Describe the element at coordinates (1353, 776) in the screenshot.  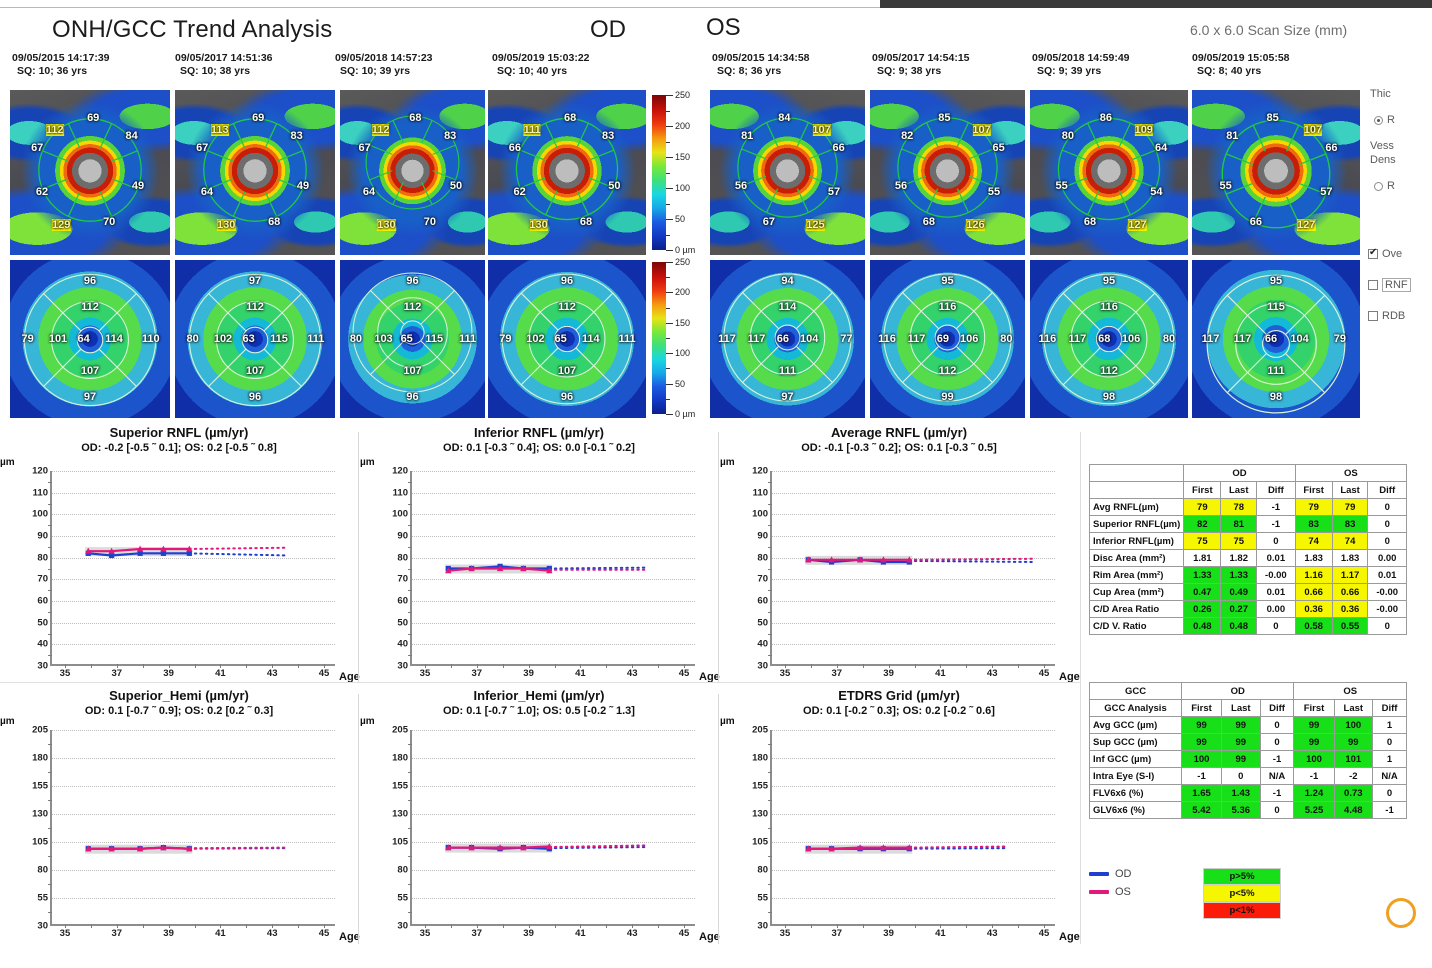
I see `table-cell: -2` at that location.